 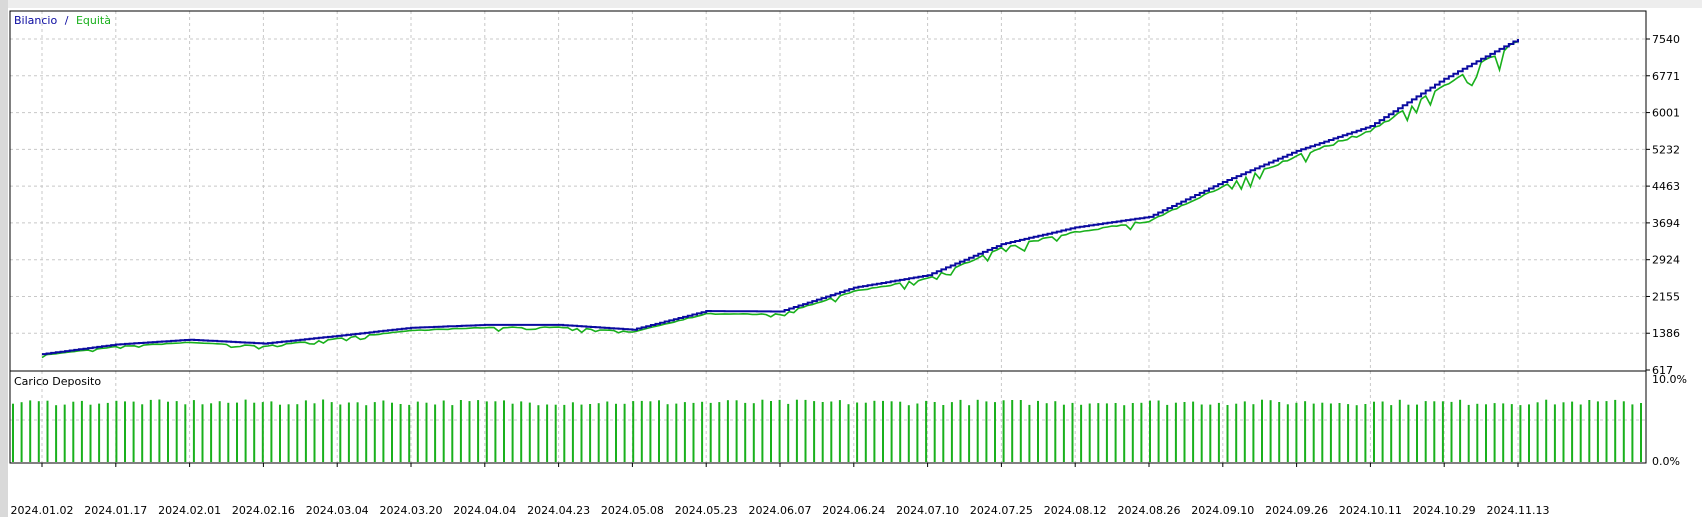 What do you see at coordinates (1666, 39) in the screenshot?
I see `y-tick-label: 7540` at bounding box center [1666, 39].